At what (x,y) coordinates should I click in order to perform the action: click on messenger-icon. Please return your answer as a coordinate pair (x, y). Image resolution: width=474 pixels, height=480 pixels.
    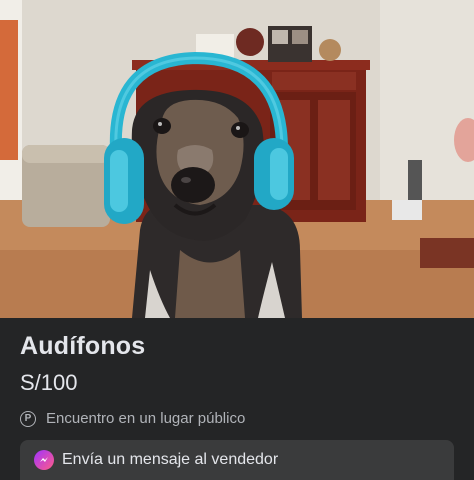
    Looking at the image, I should click on (44, 460).